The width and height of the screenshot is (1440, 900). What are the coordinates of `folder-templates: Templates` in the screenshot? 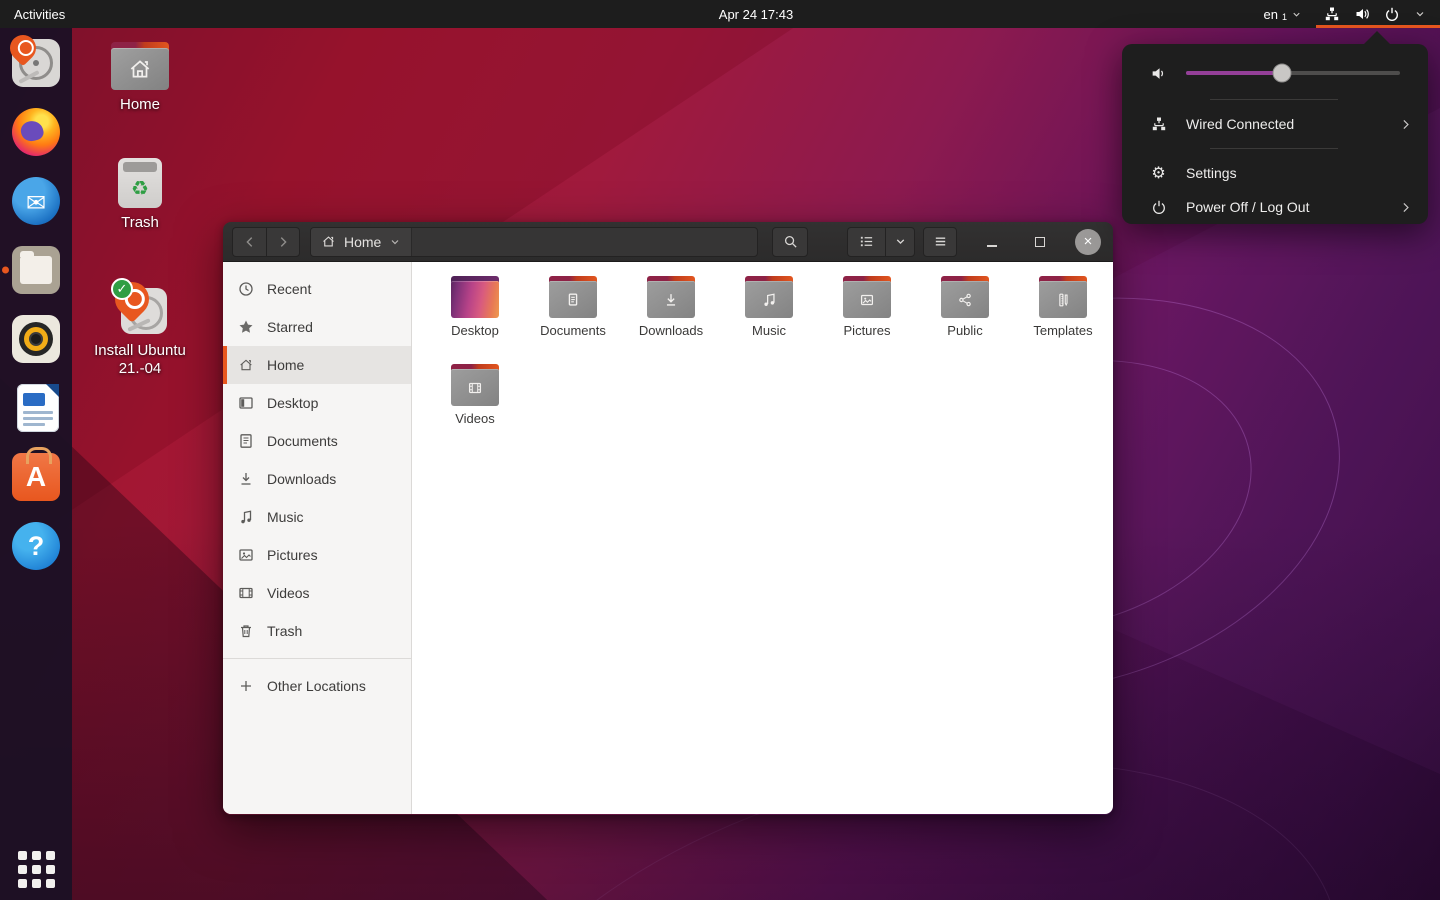 It's located at (1063, 316).